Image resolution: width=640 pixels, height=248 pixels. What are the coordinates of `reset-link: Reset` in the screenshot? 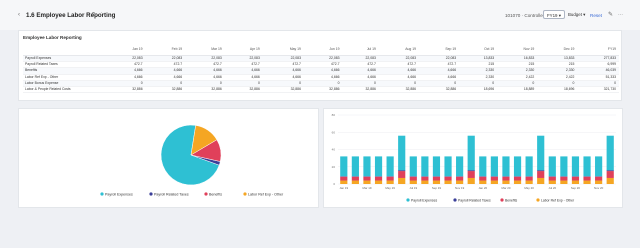 It's located at (596, 15).